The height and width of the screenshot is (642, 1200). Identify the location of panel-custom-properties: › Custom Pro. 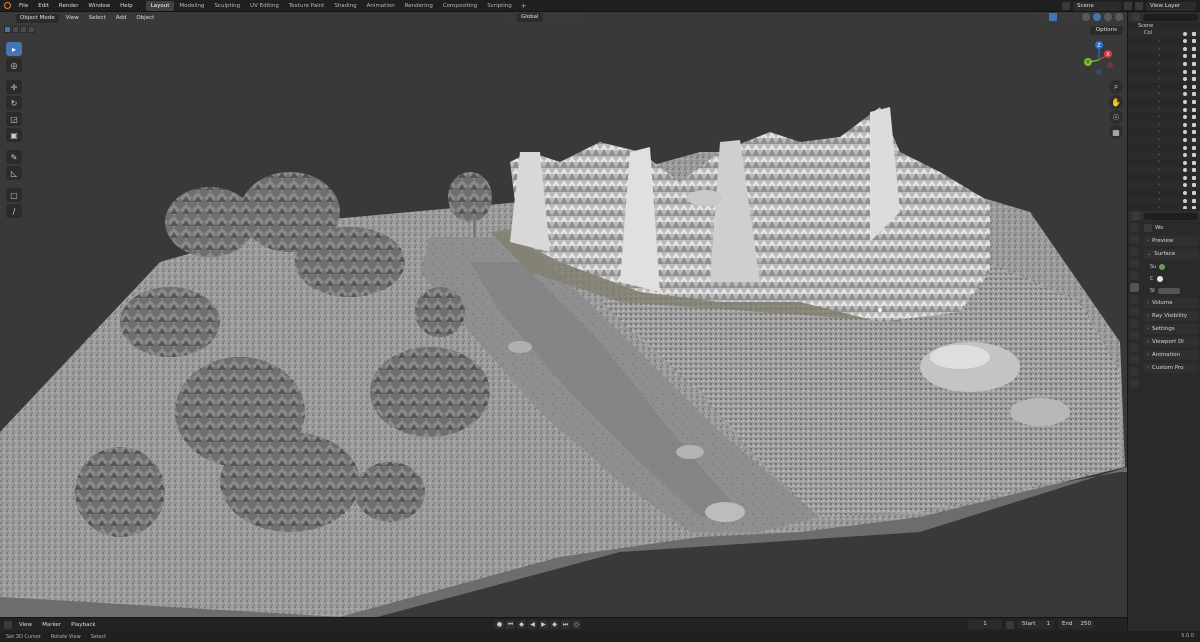
(1171, 368).